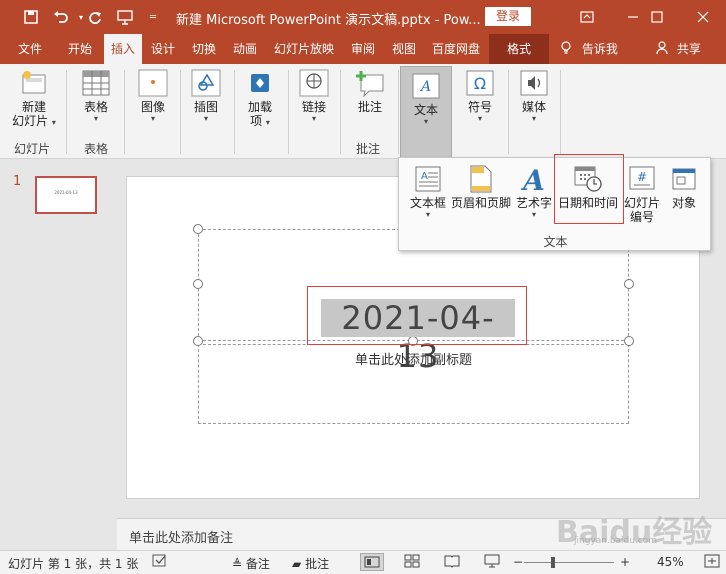 The image size is (726, 574). What do you see at coordinates (96, 99) in the screenshot?
I see `table-button: 表格 ▾` at bounding box center [96, 99].